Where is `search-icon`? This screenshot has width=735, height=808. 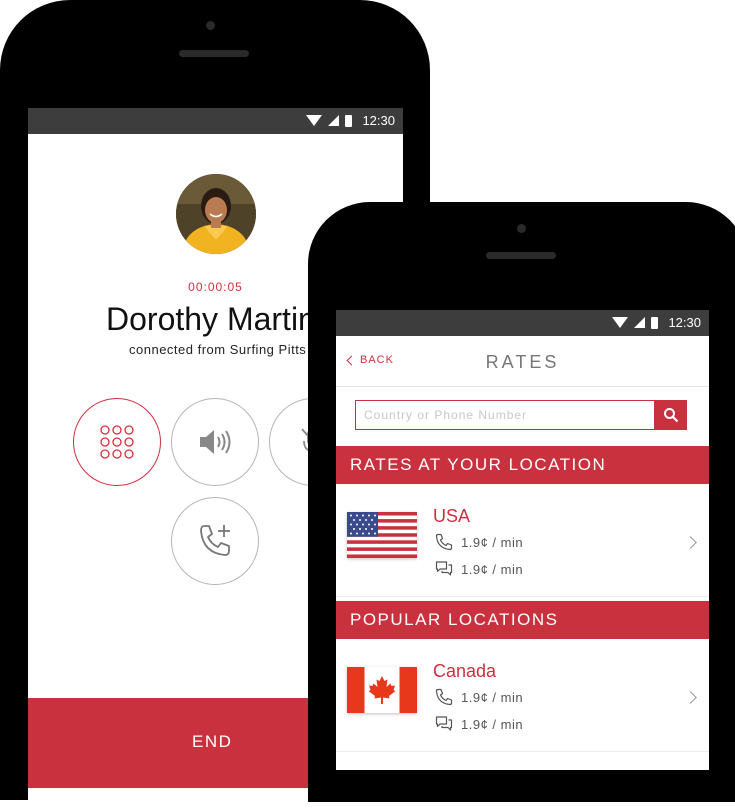 search-icon is located at coordinates (670, 415).